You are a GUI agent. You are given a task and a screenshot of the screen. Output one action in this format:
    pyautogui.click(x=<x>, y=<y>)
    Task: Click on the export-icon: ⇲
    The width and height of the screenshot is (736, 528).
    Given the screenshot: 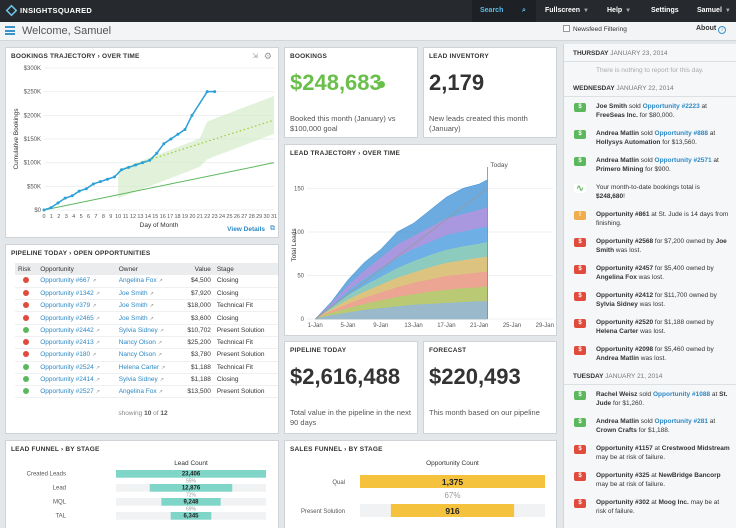 What is the action you would take?
    pyautogui.click(x=255, y=56)
    